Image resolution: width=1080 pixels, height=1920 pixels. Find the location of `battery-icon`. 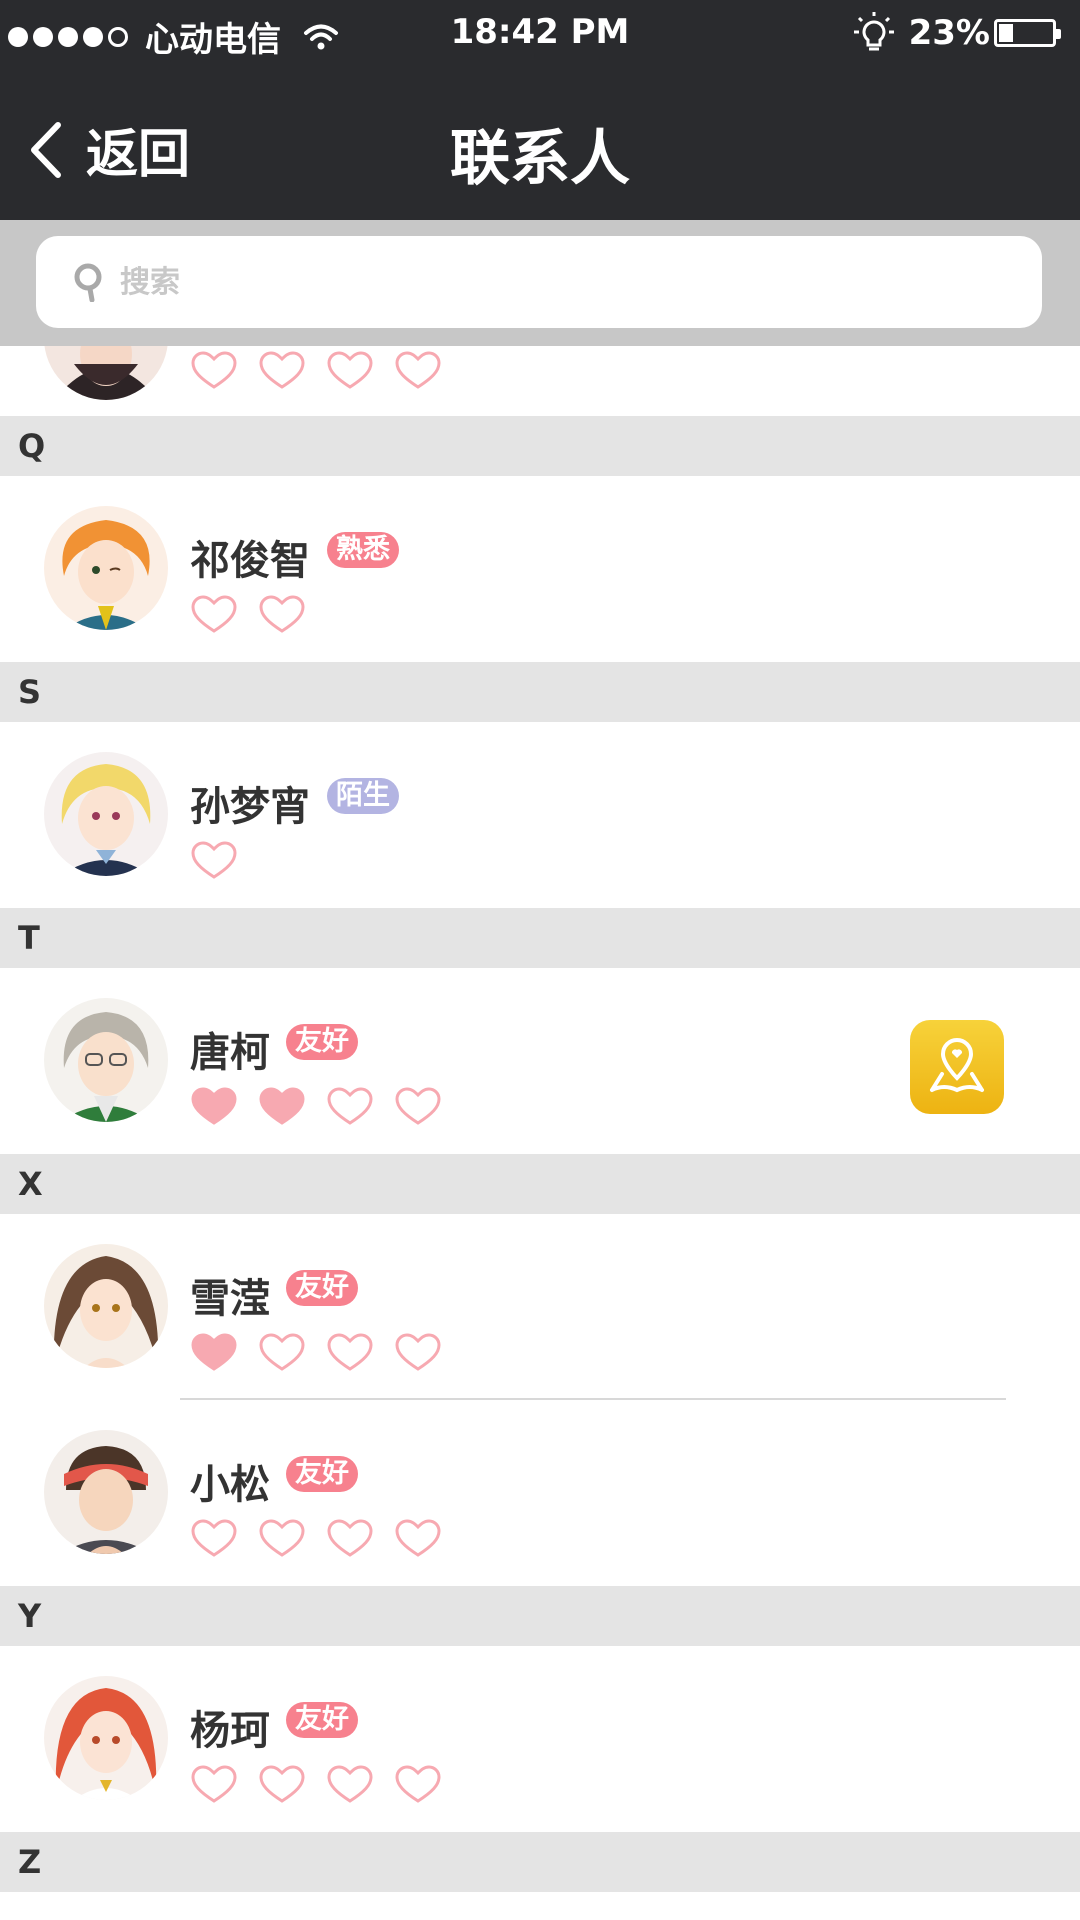

battery-icon is located at coordinates (1027, 33).